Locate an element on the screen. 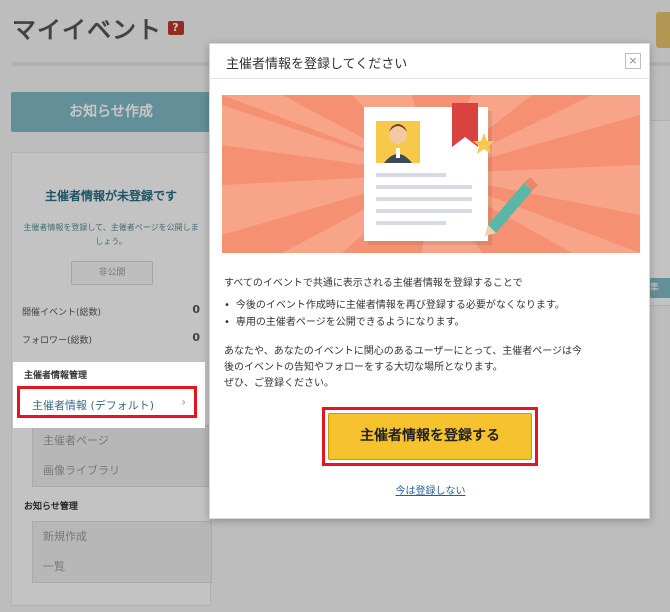 The height and width of the screenshot is (612, 670). sidebar-item-organizer-default: 主催者情報 (デフォルト) › is located at coordinates (107, 402).